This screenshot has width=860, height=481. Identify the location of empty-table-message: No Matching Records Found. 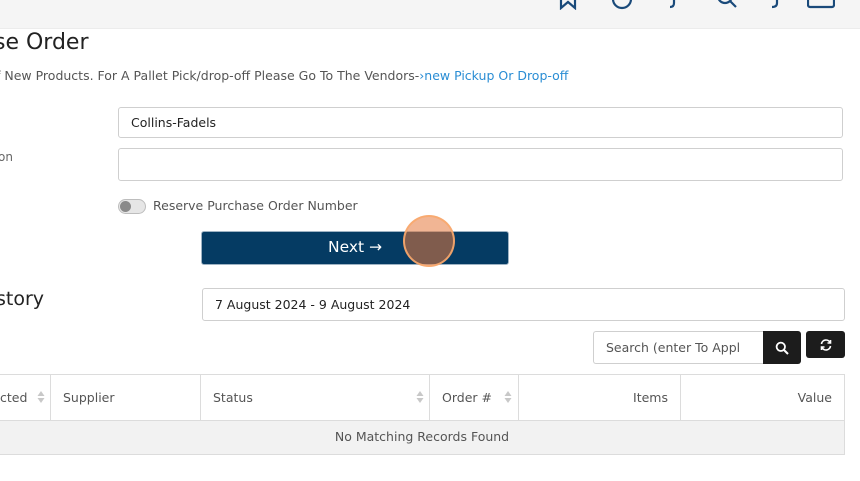
(422, 437).